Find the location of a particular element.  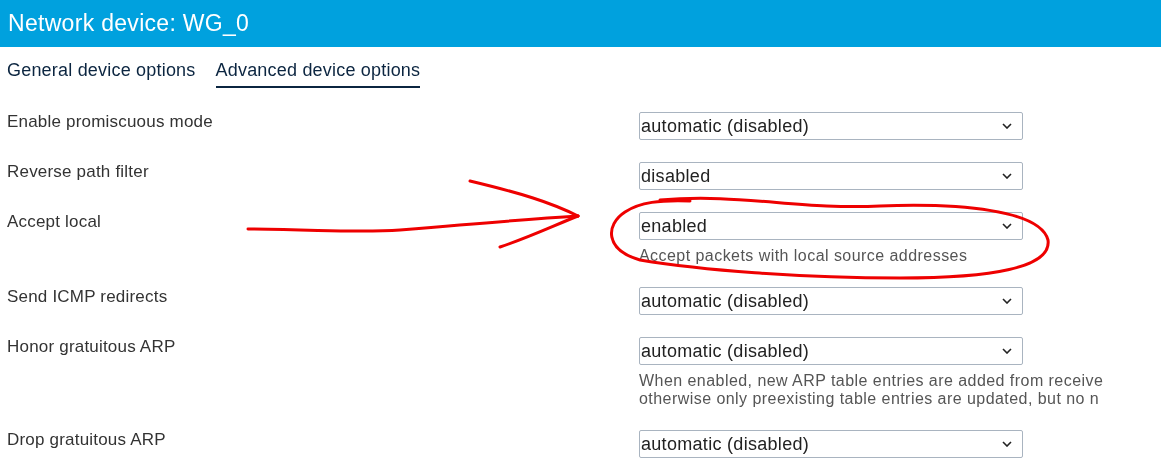

tab: Advanced device options is located at coordinates (318, 74).